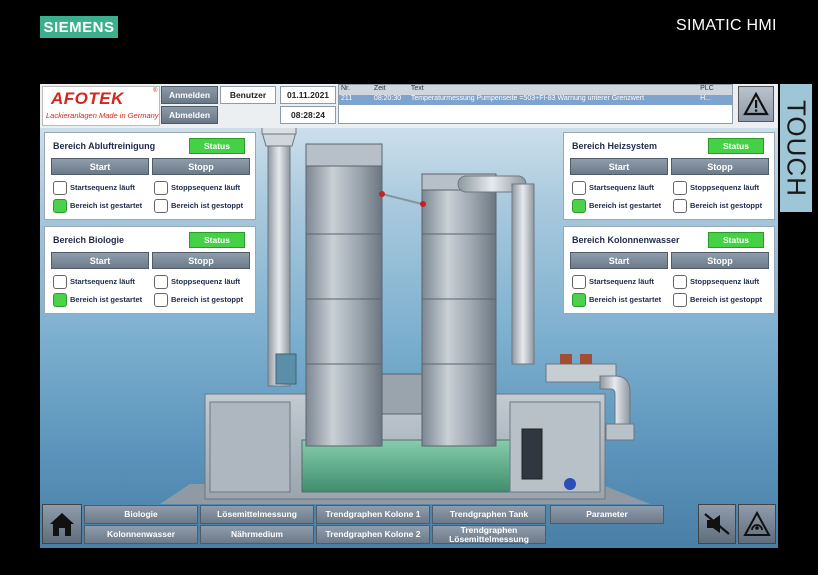  Describe the element at coordinates (189, 95) in the screenshot. I see `login-button: Anmelden` at that location.